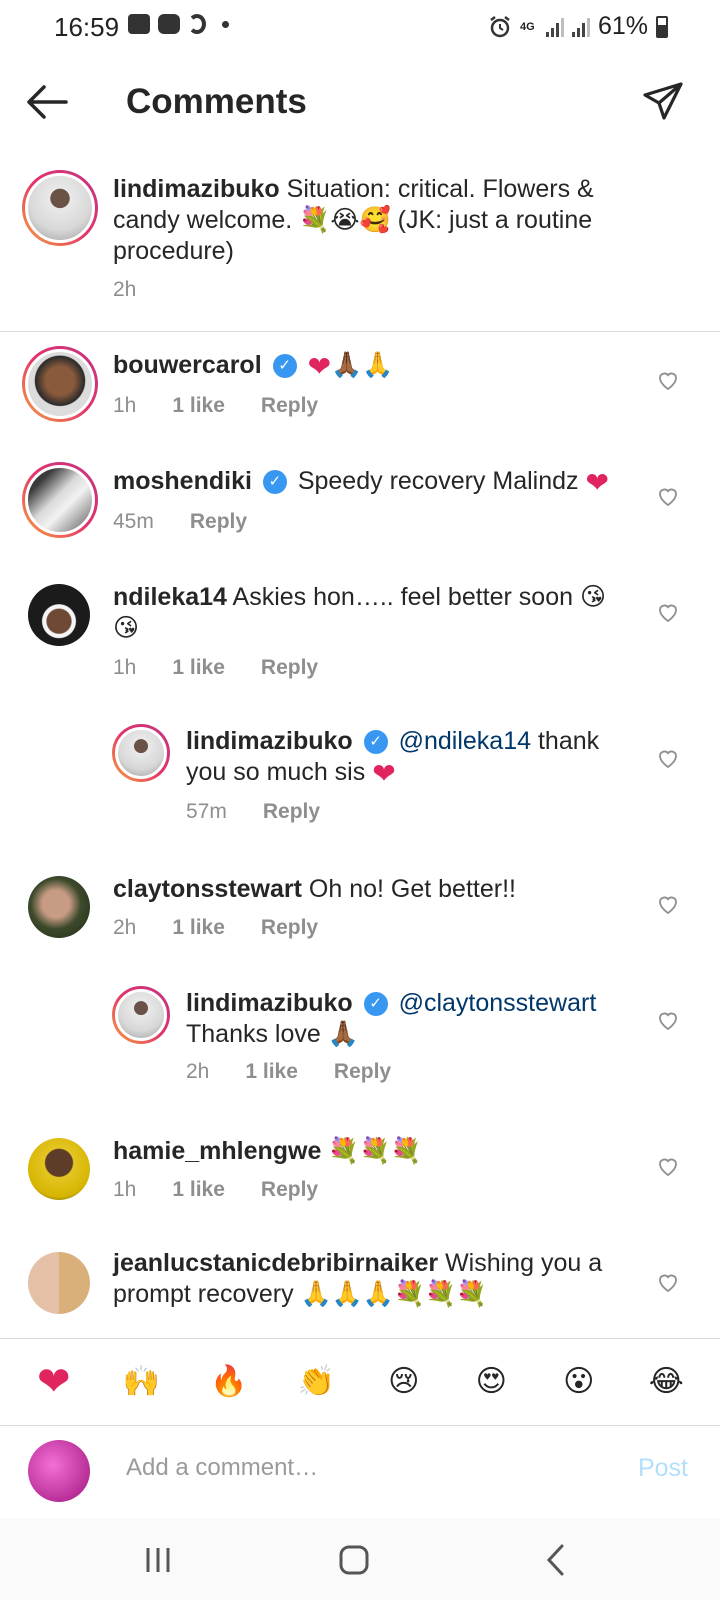  Describe the element at coordinates (207, 889) in the screenshot. I see `comment-username: claytonsstewart` at that location.